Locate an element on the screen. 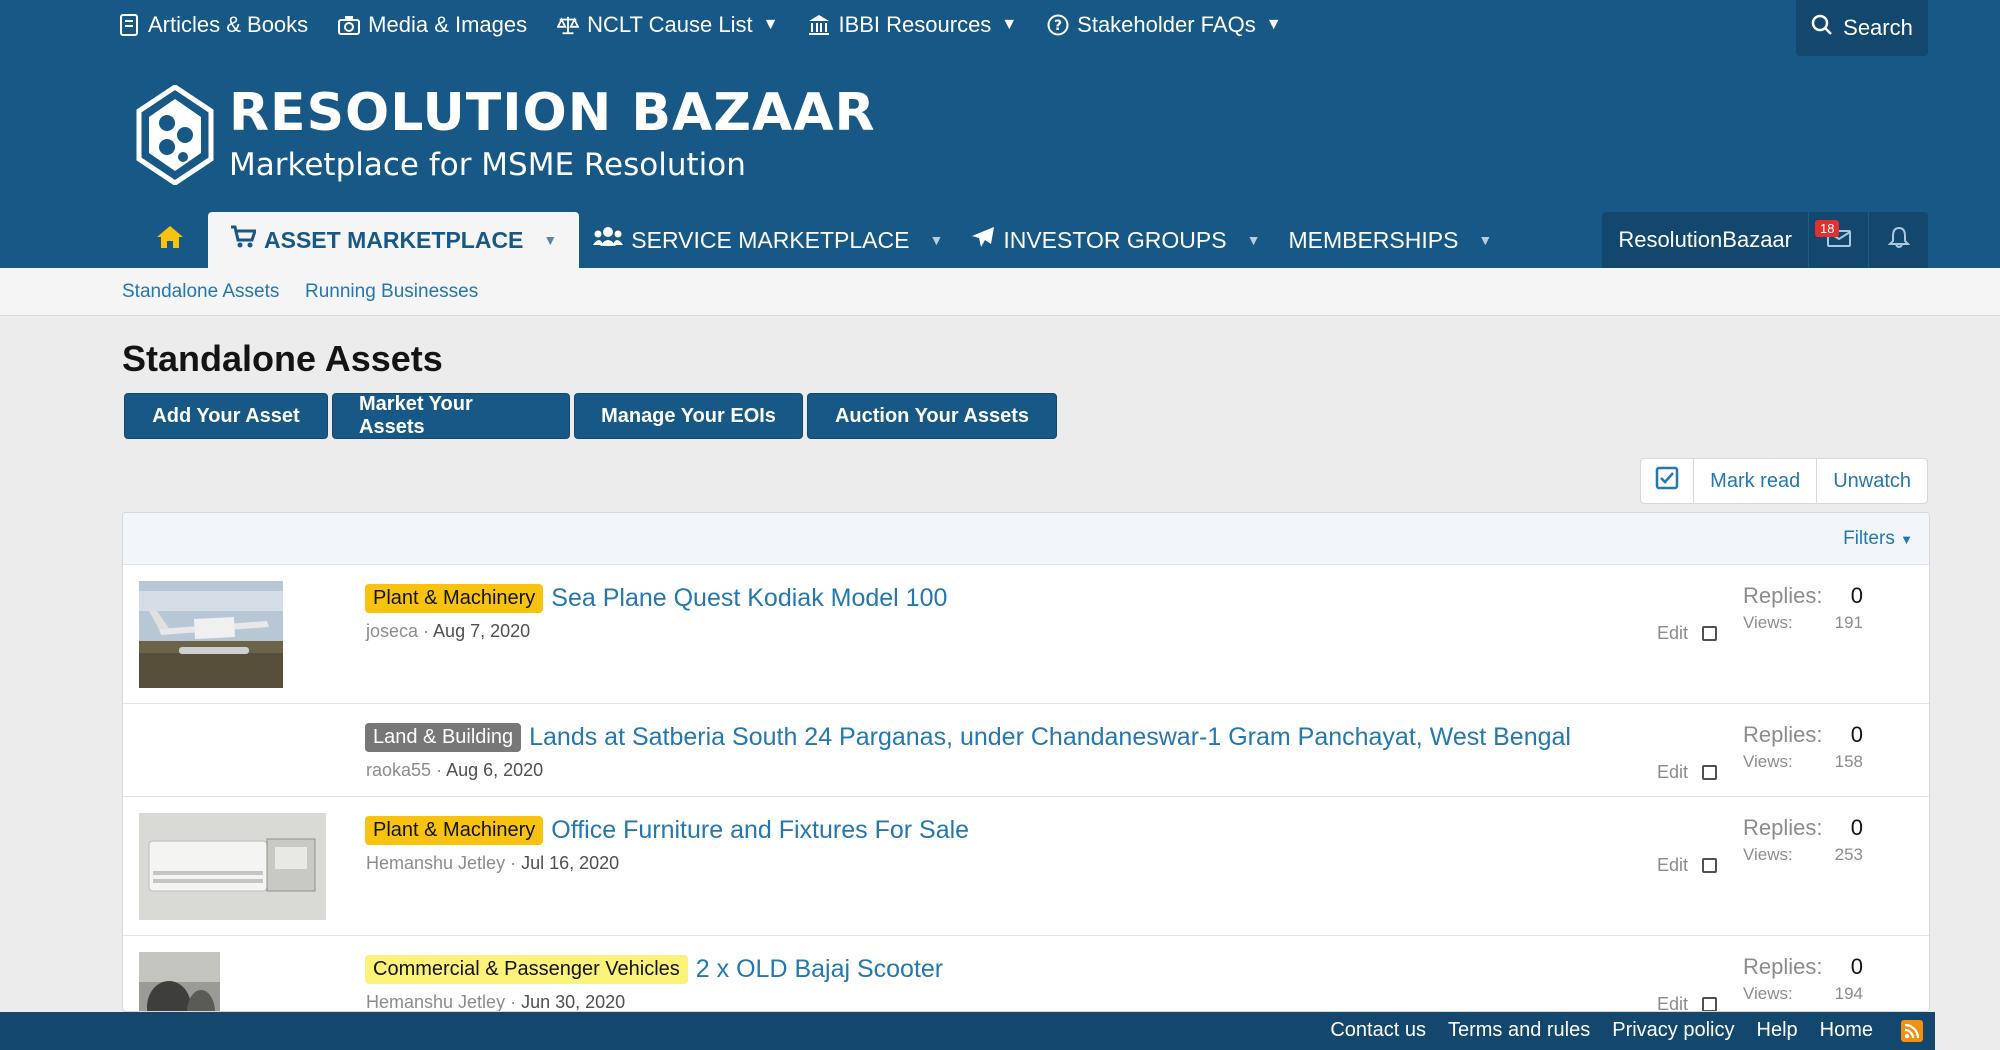 This screenshot has width=2000, height=1050. checkbox-check-icon is located at coordinates (1667, 481).